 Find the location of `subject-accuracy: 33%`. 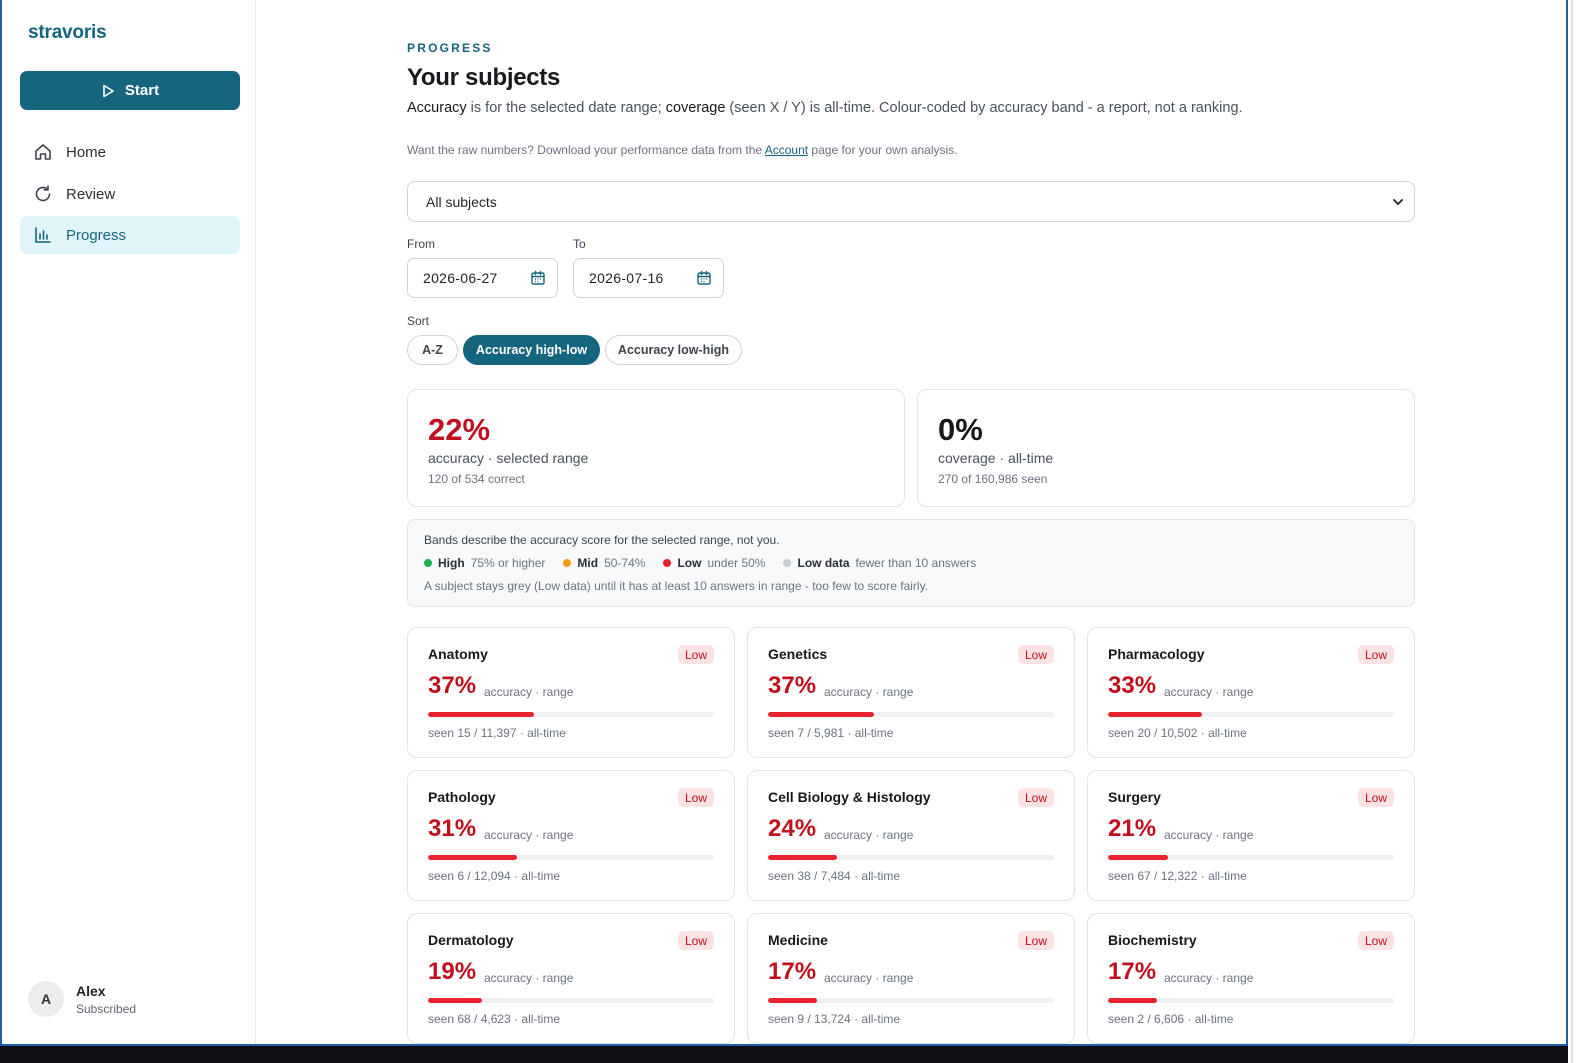

subject-accuracy: 33% is located at coordinates (1132, 685).